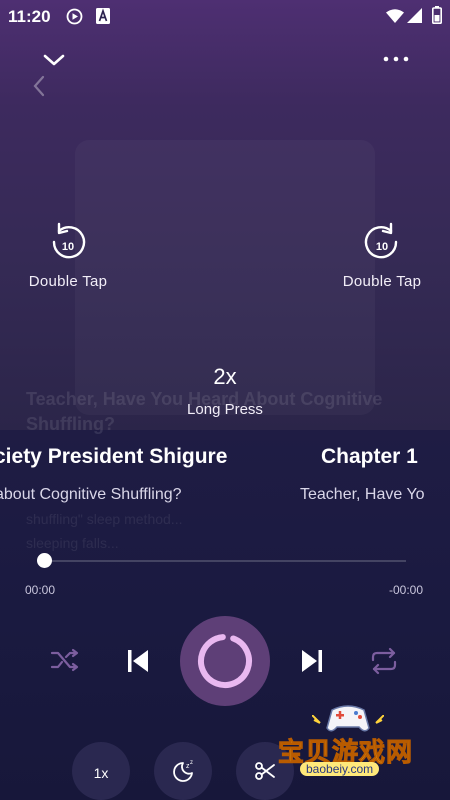 The height and width of the screenshot is (800, 450). I want to click on collapse-player-button, so click(54, 62).